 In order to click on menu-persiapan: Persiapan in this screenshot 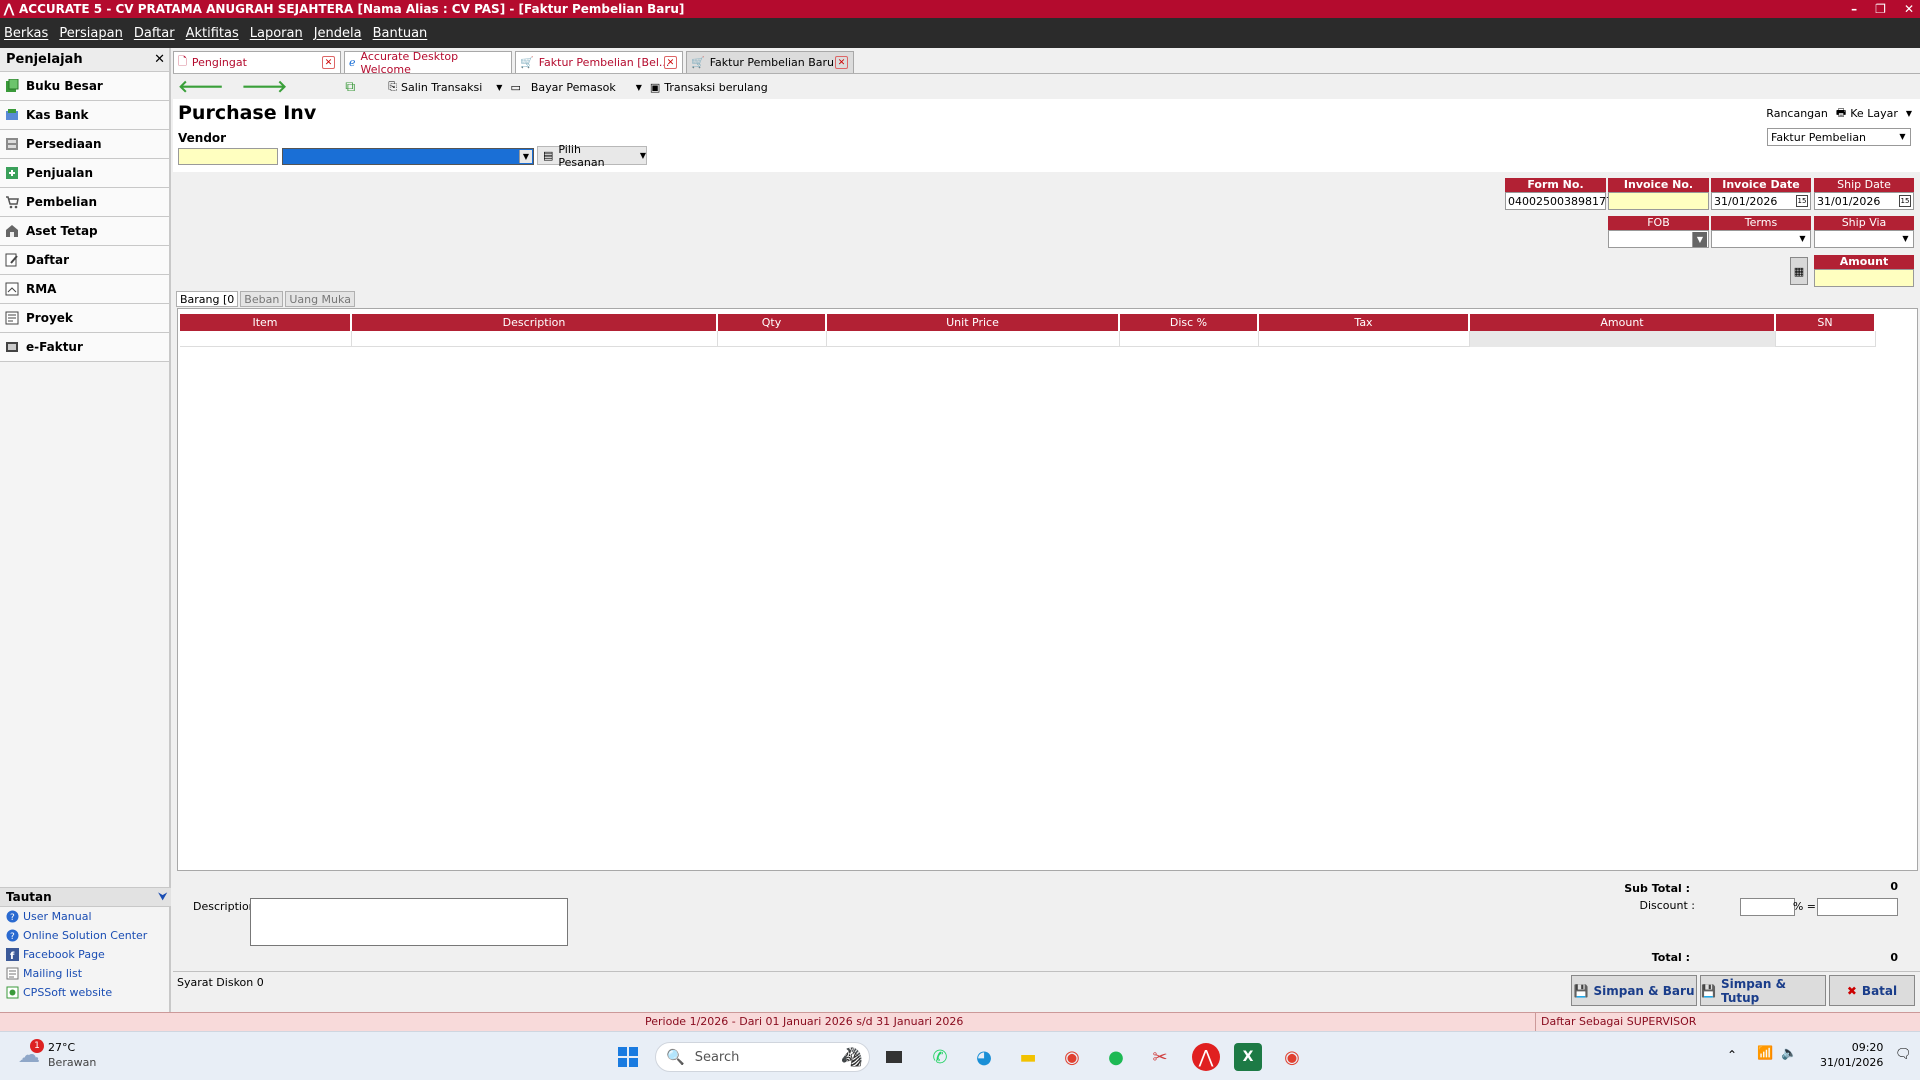, I will do `click(91, 33)`.